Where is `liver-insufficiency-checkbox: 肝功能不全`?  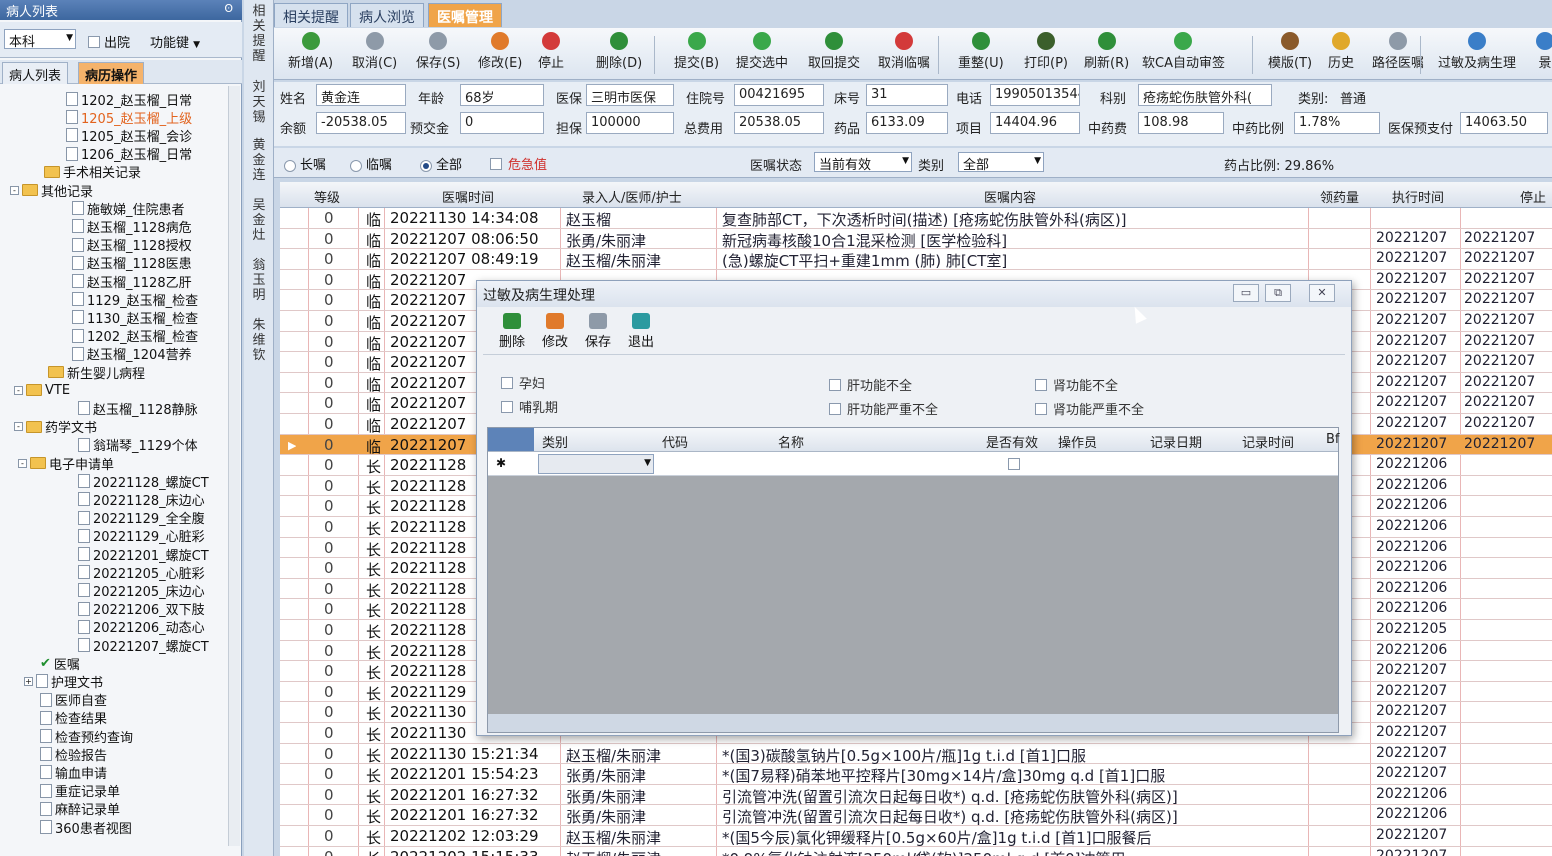 liver-insufficiency-checkbox: 肝功能不全 is located at coordinates (870, 384).